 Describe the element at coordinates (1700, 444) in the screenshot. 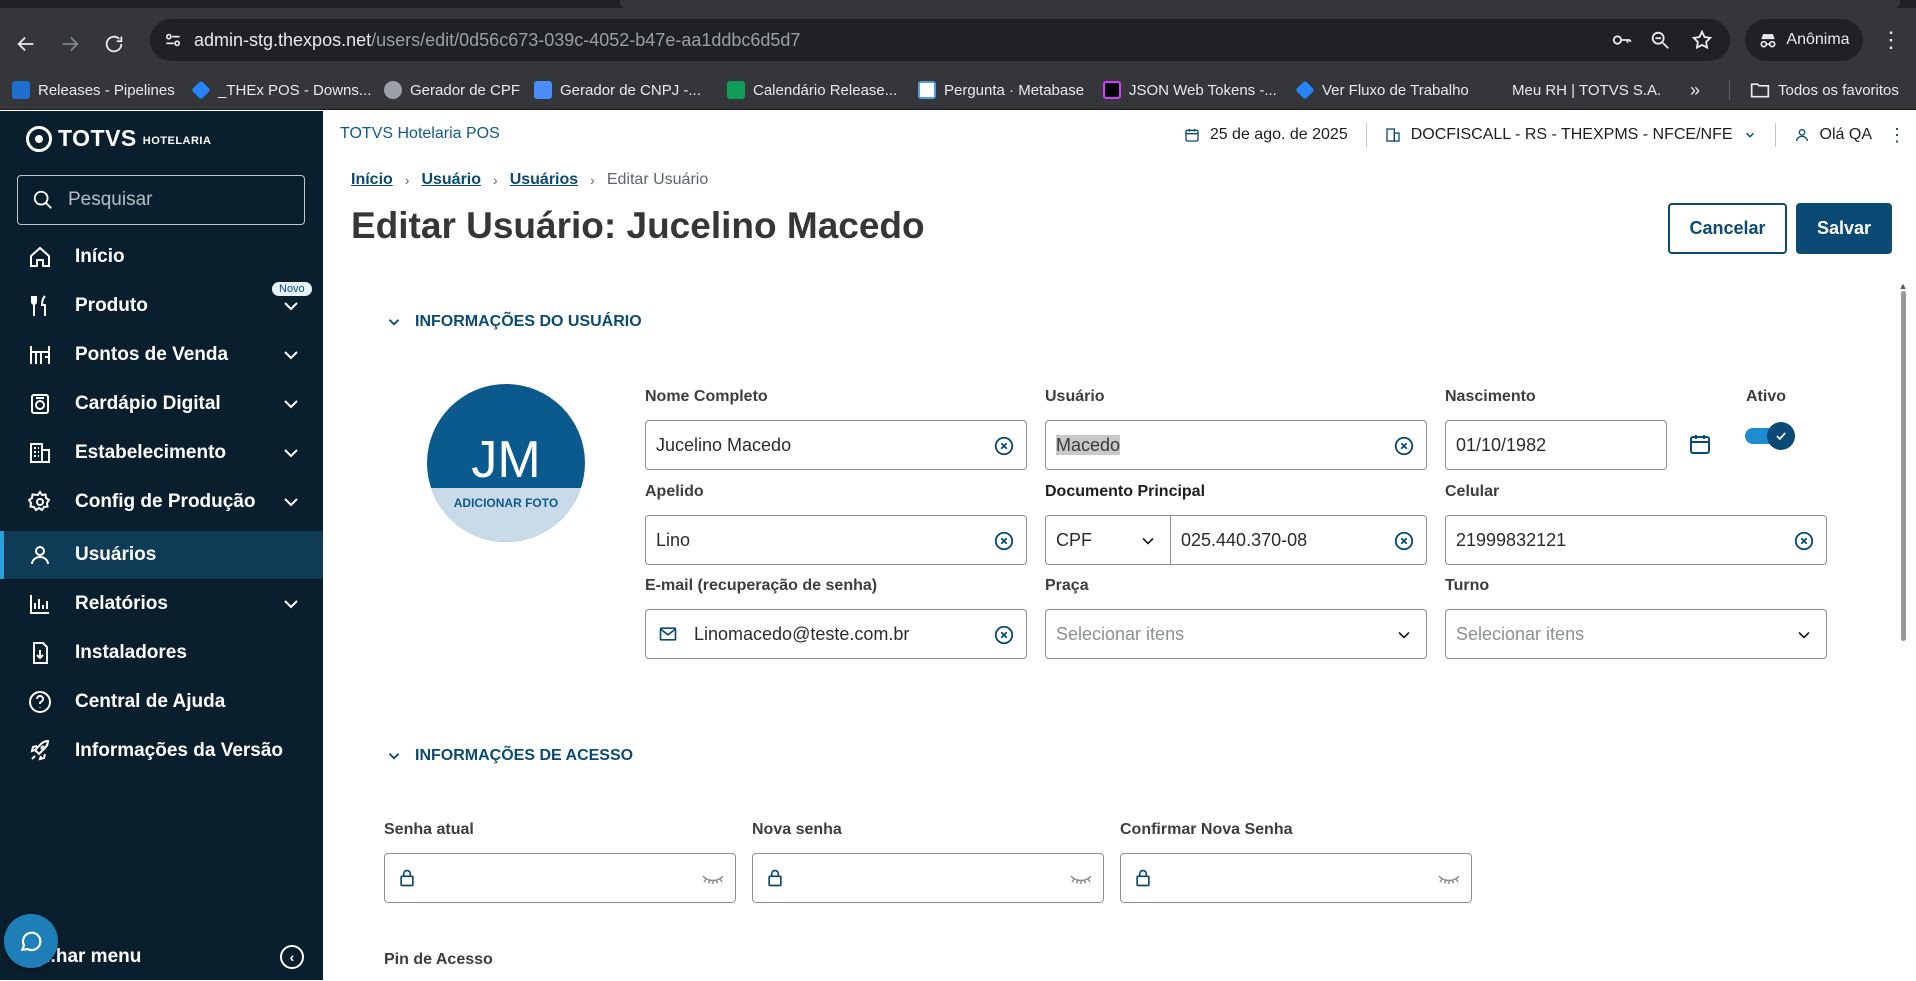

I see `calendar-icon` at that location.